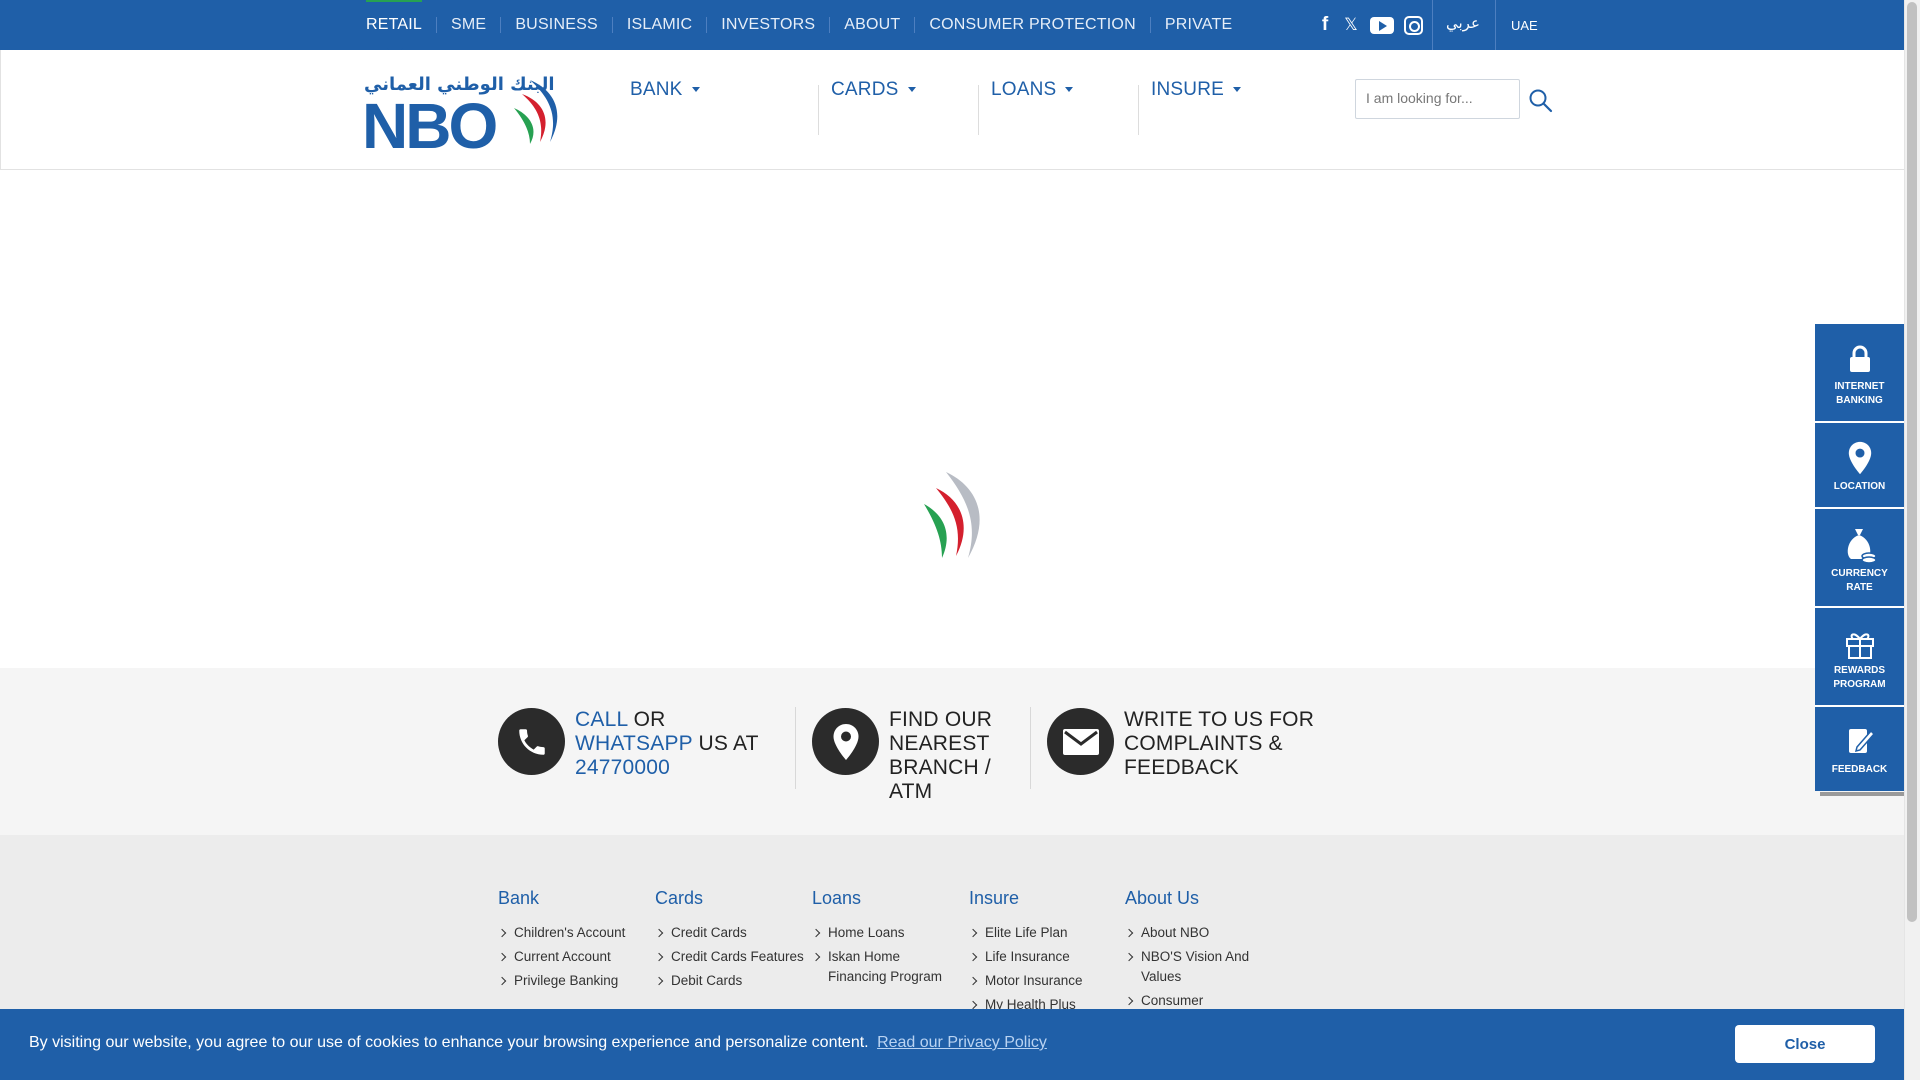 This screenshot has height=1080, width=1920. I want to click on footer-link: Children's Account, so click(573, 933).